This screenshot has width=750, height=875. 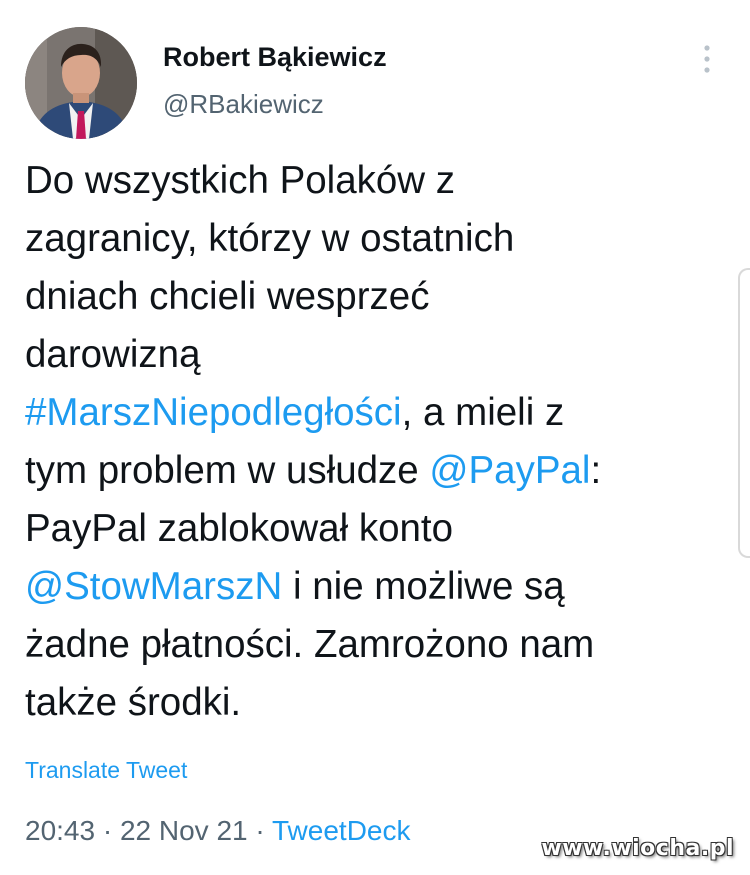 I want to click on tweet-text-line: dniach chcieli wesprzeć, so click(x=377, y=297).